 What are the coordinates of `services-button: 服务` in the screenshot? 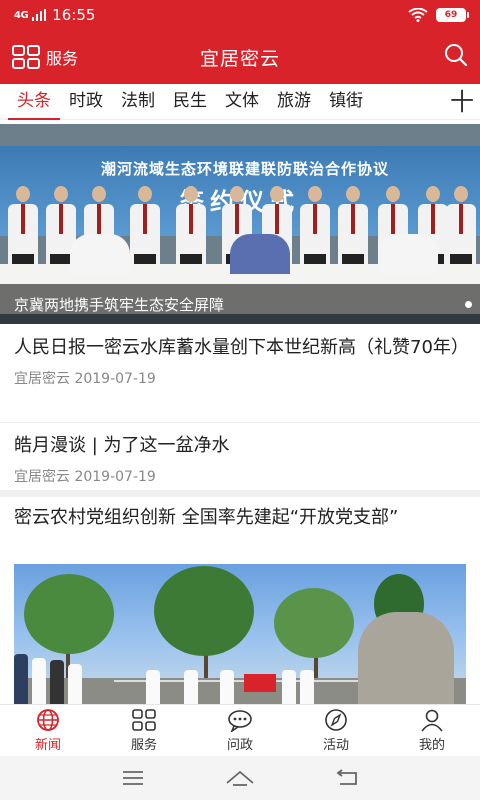 It's located at (45, 57).